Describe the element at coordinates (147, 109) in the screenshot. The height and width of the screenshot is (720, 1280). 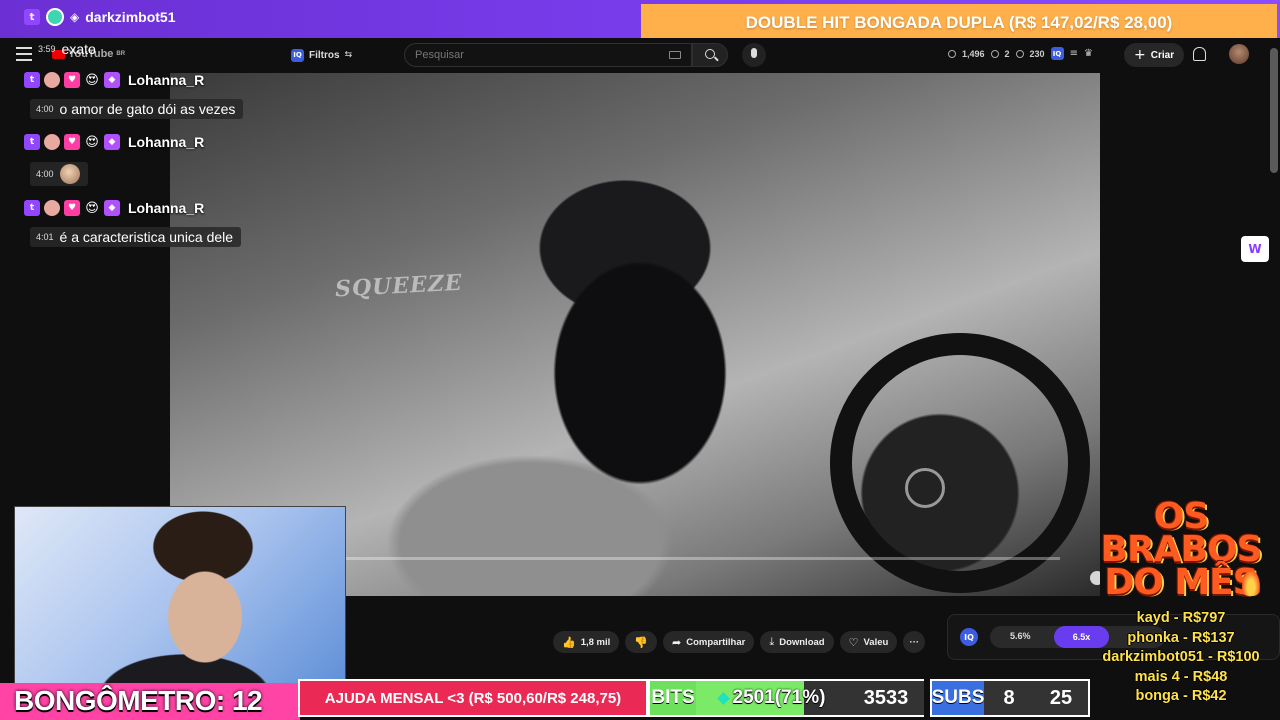
I see `chat-message-text: o amor de gato dói as vezes` at that location.